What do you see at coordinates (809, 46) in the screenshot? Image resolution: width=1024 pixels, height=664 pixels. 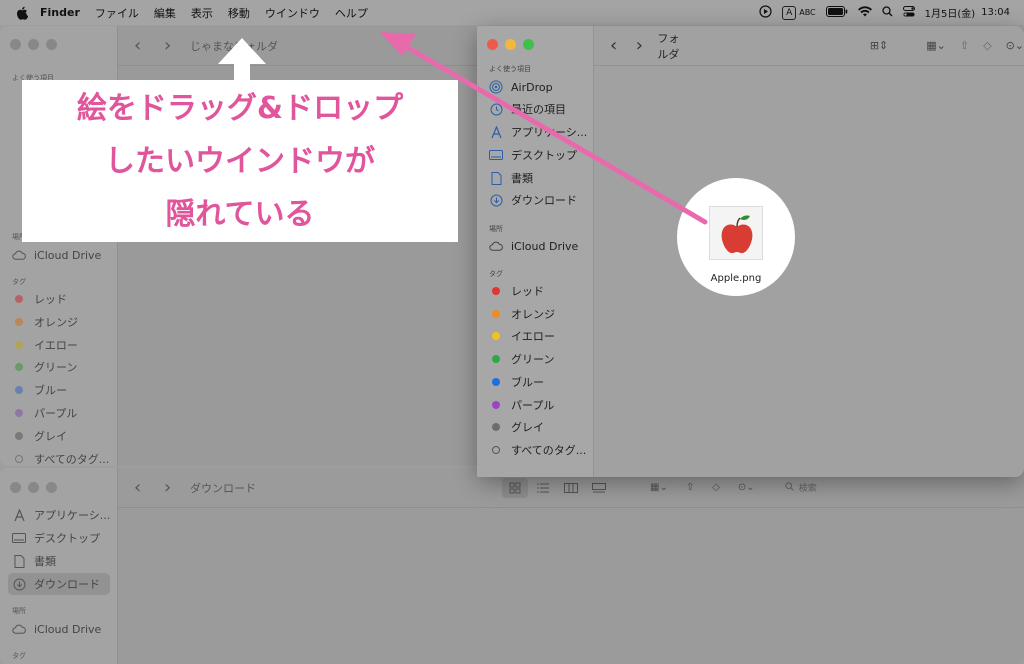 I see `toolbar: ‹ › フォルダ ⊞⇕ ▦⌄ ⇧ ◇ ⊙⌄` at bounding box center [809, 46].